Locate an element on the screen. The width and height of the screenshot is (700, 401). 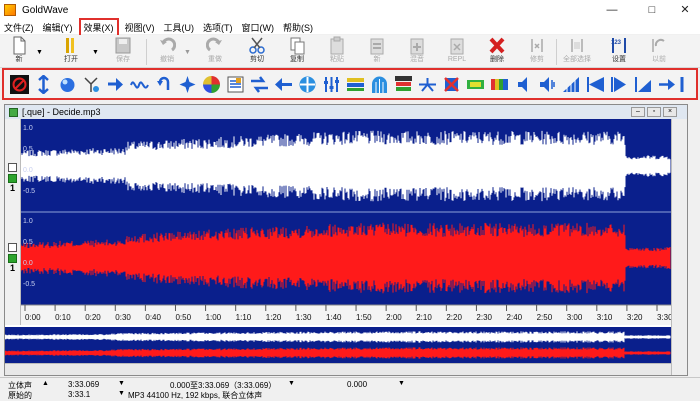
noise-reduction-icon is located at coordinates (355, 84).